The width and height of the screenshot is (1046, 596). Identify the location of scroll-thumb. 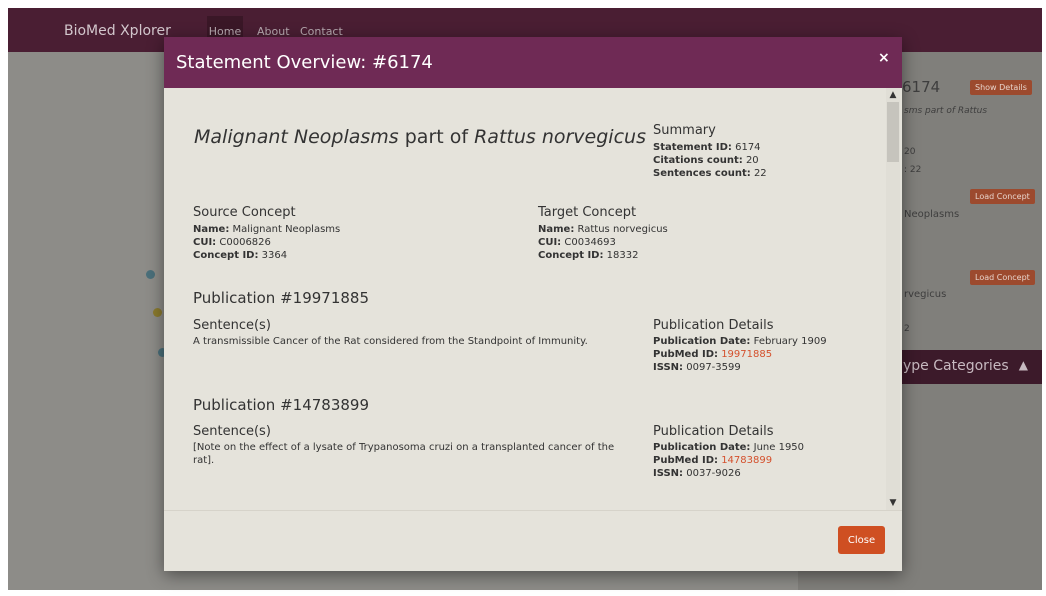
(893, 132).